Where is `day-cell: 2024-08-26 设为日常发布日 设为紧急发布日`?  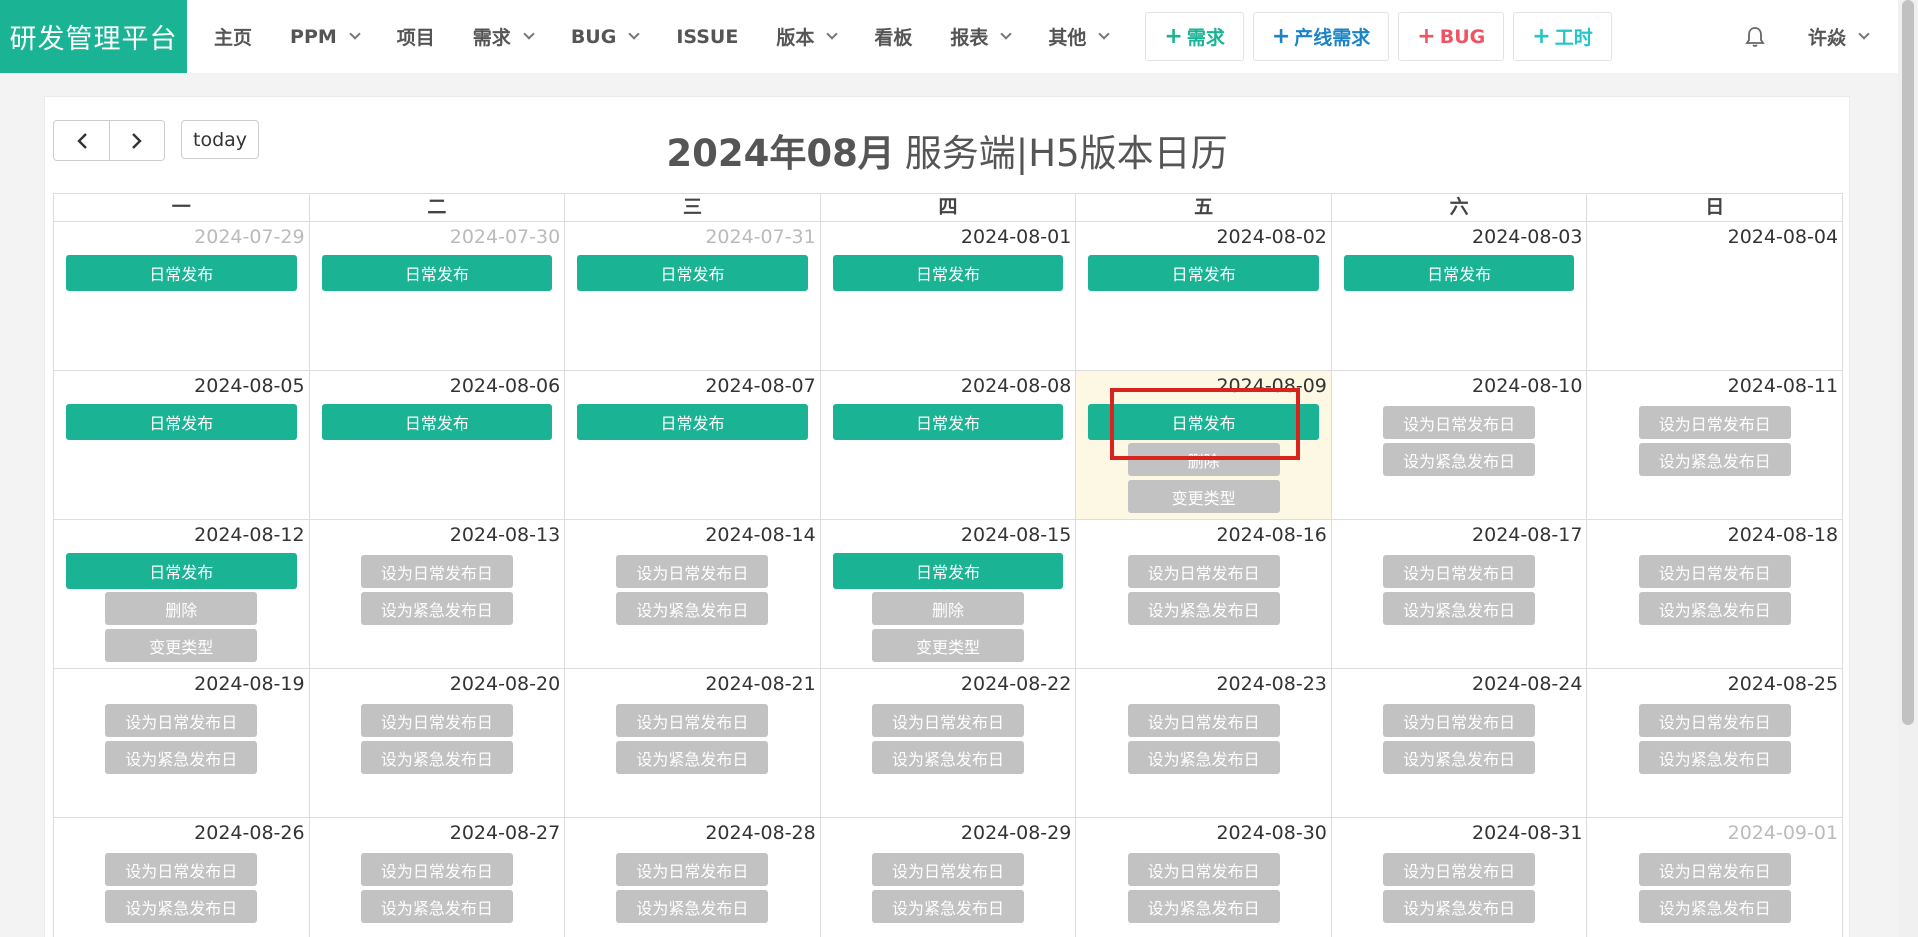 day-cell: 2024-08-26 设为日常发布日 设为紧急发布日 is located at coordinates (182, 877).